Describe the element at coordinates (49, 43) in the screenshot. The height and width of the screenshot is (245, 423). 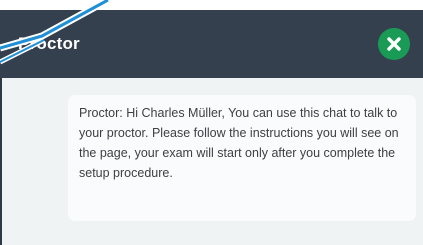
I see `chat-title: Proctor` at that location.